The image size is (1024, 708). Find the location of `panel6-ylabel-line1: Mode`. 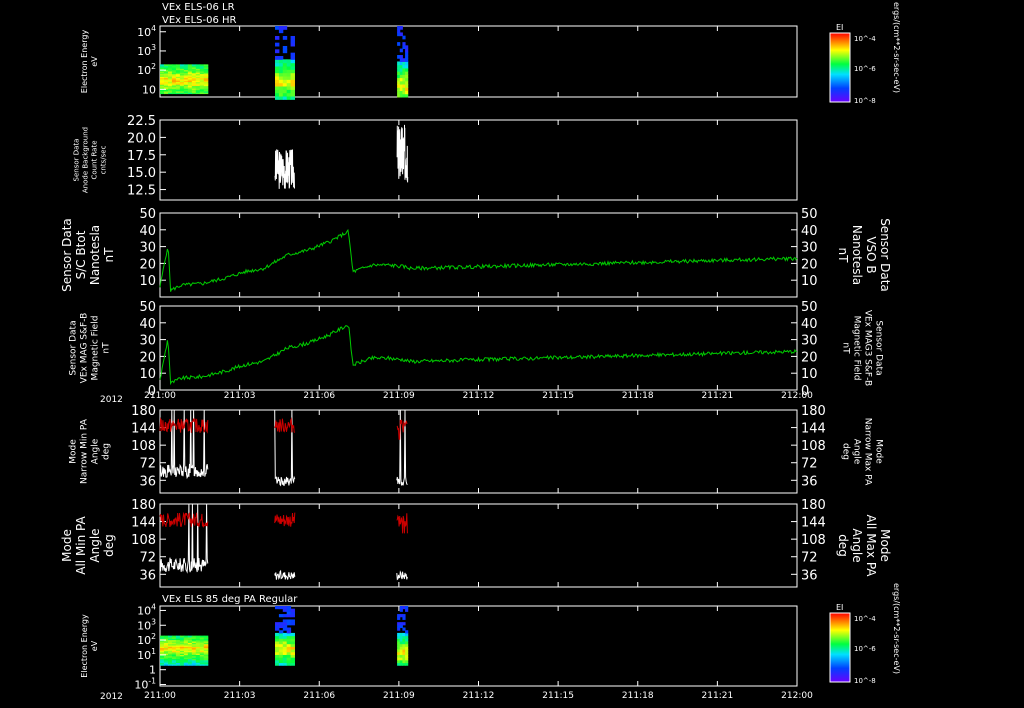

panel6-ylabel-line1: Mode is located at coordinates (67, 545).